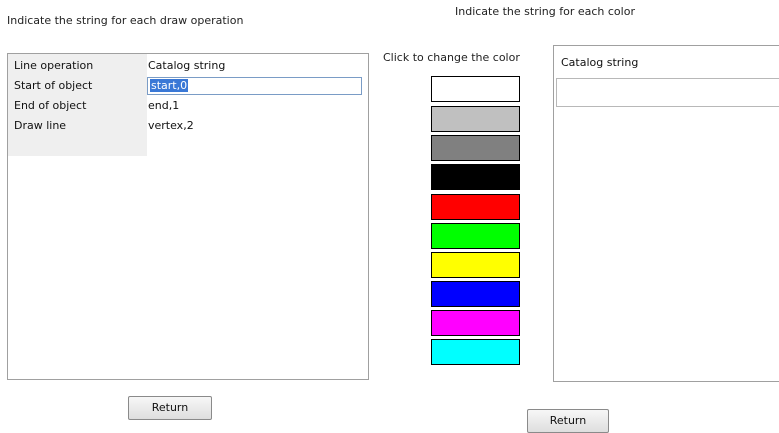 Image resolution: width=779 pixels, height=433 pixels. Describe the element at coordinates (451, 57) in the screenshot. I see `change-color-label: Click to change the color` at that location.